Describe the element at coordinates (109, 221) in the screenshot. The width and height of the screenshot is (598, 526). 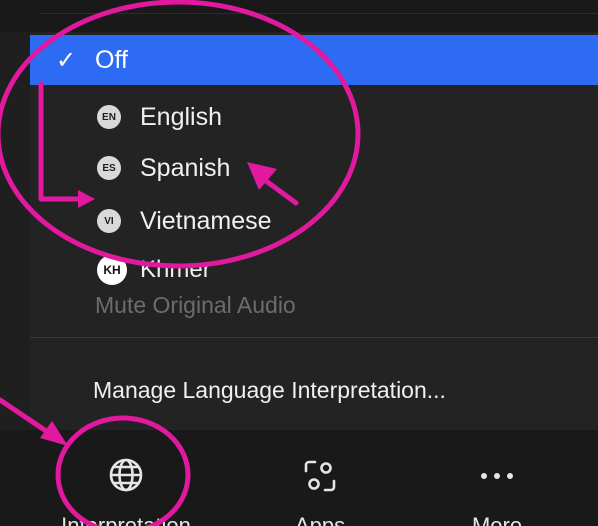
I see `language-badge-icon: VI` at that location.